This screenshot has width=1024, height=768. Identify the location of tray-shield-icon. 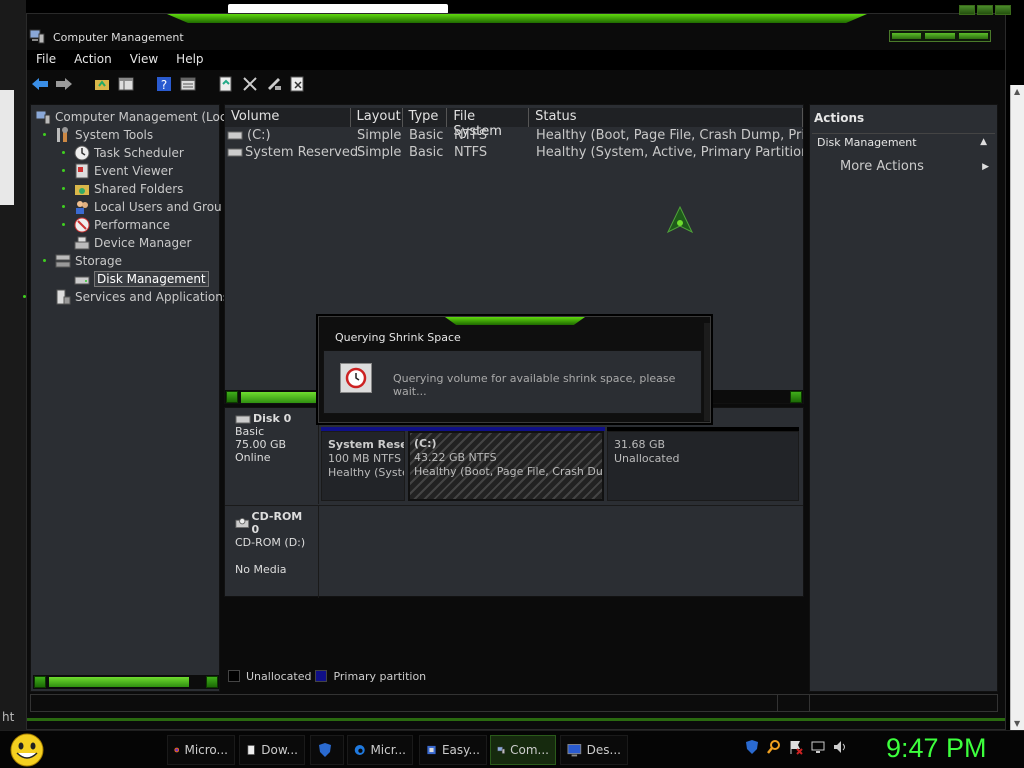
(752, 747).